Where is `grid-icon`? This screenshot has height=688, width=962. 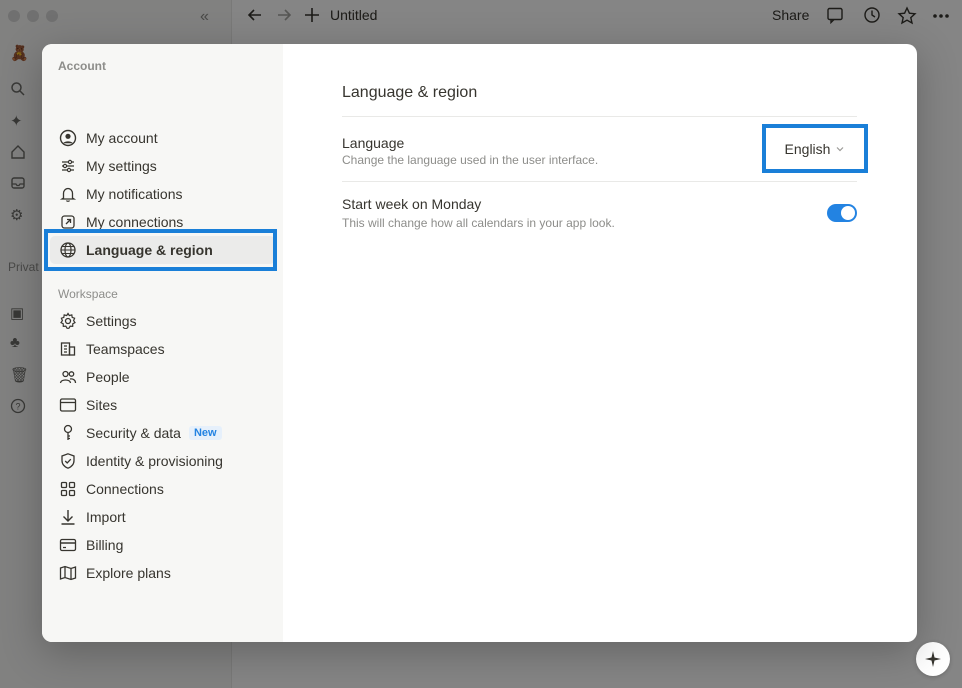
grid-icon is located at coordinates (68, 489).